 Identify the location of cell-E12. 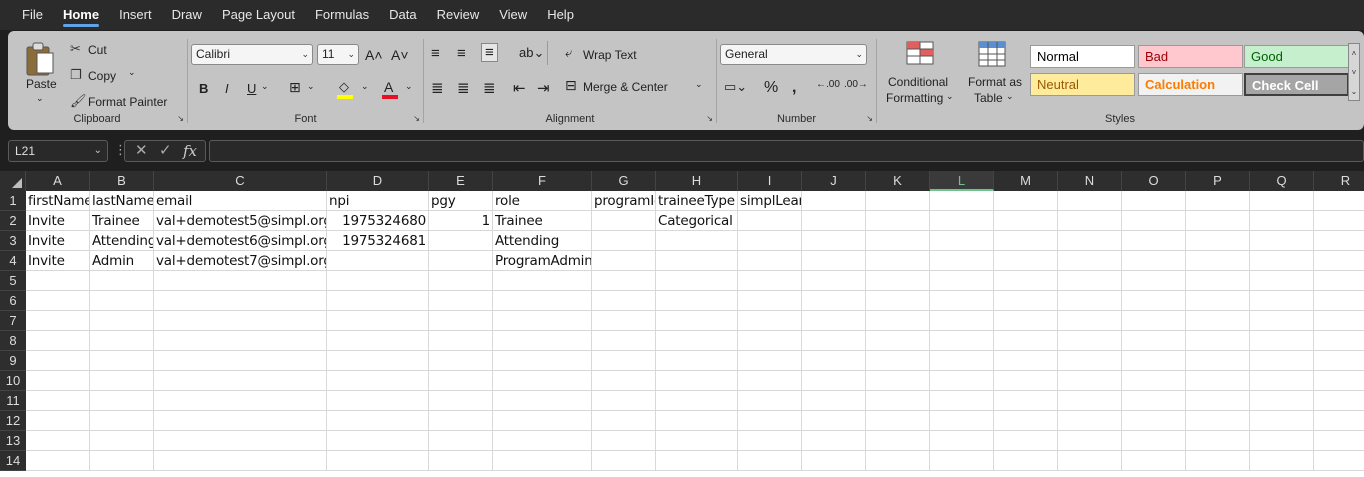
(461, 421).